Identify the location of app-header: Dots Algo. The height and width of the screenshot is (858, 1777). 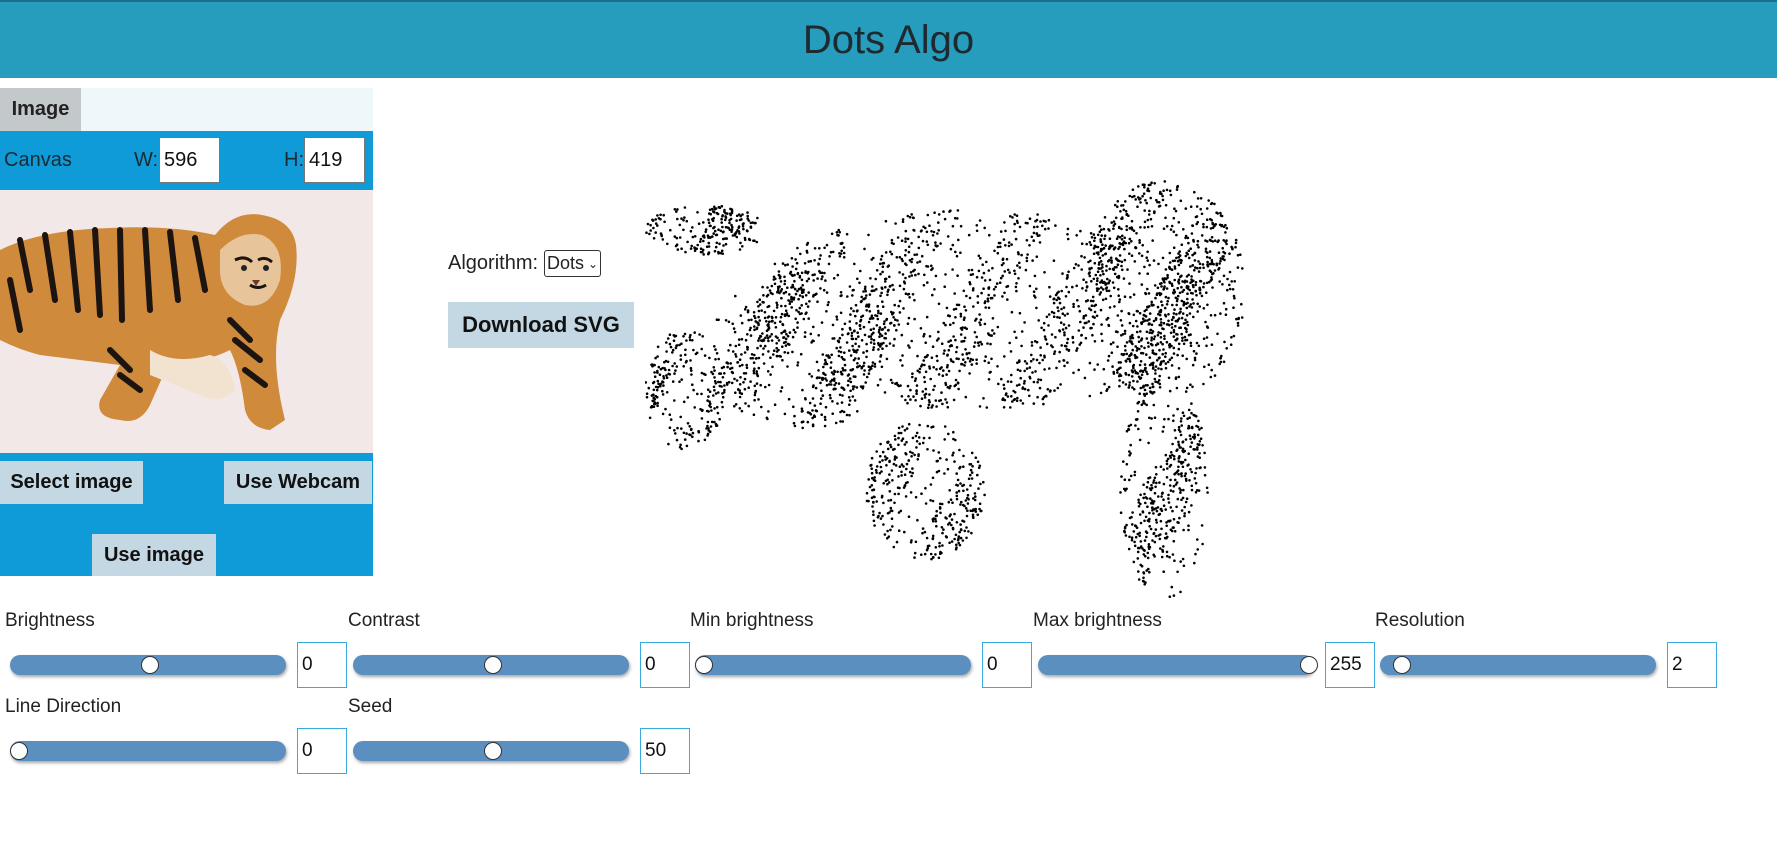
(888, 39).